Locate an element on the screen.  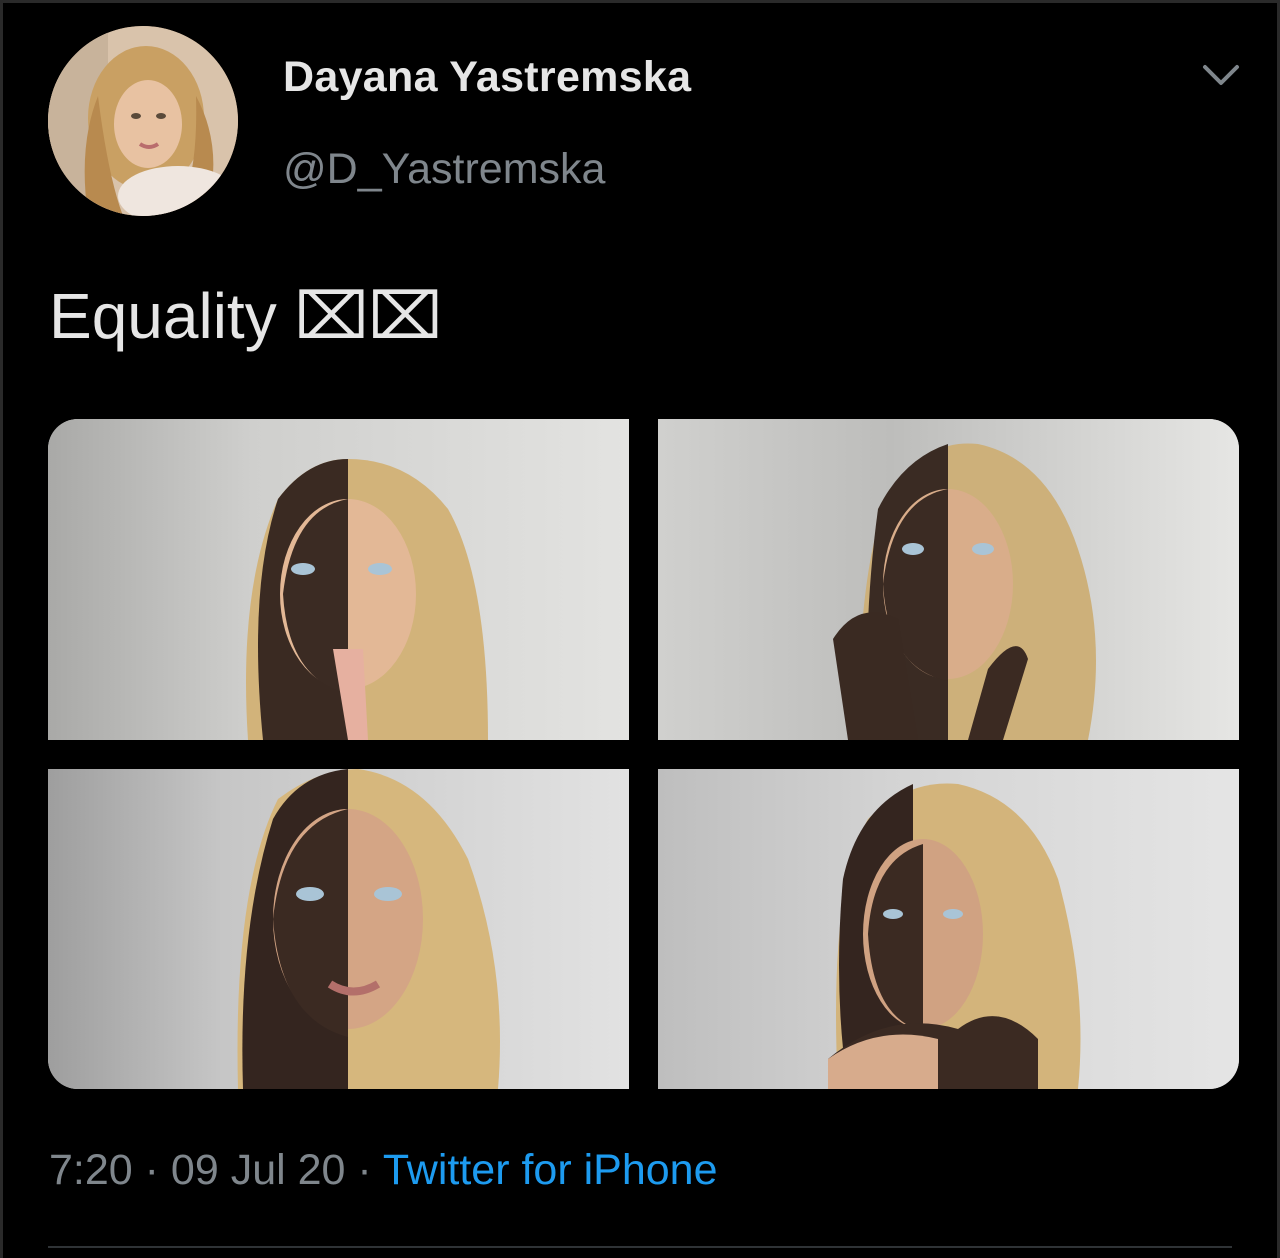
avatar is located at coordinates (143, 121).